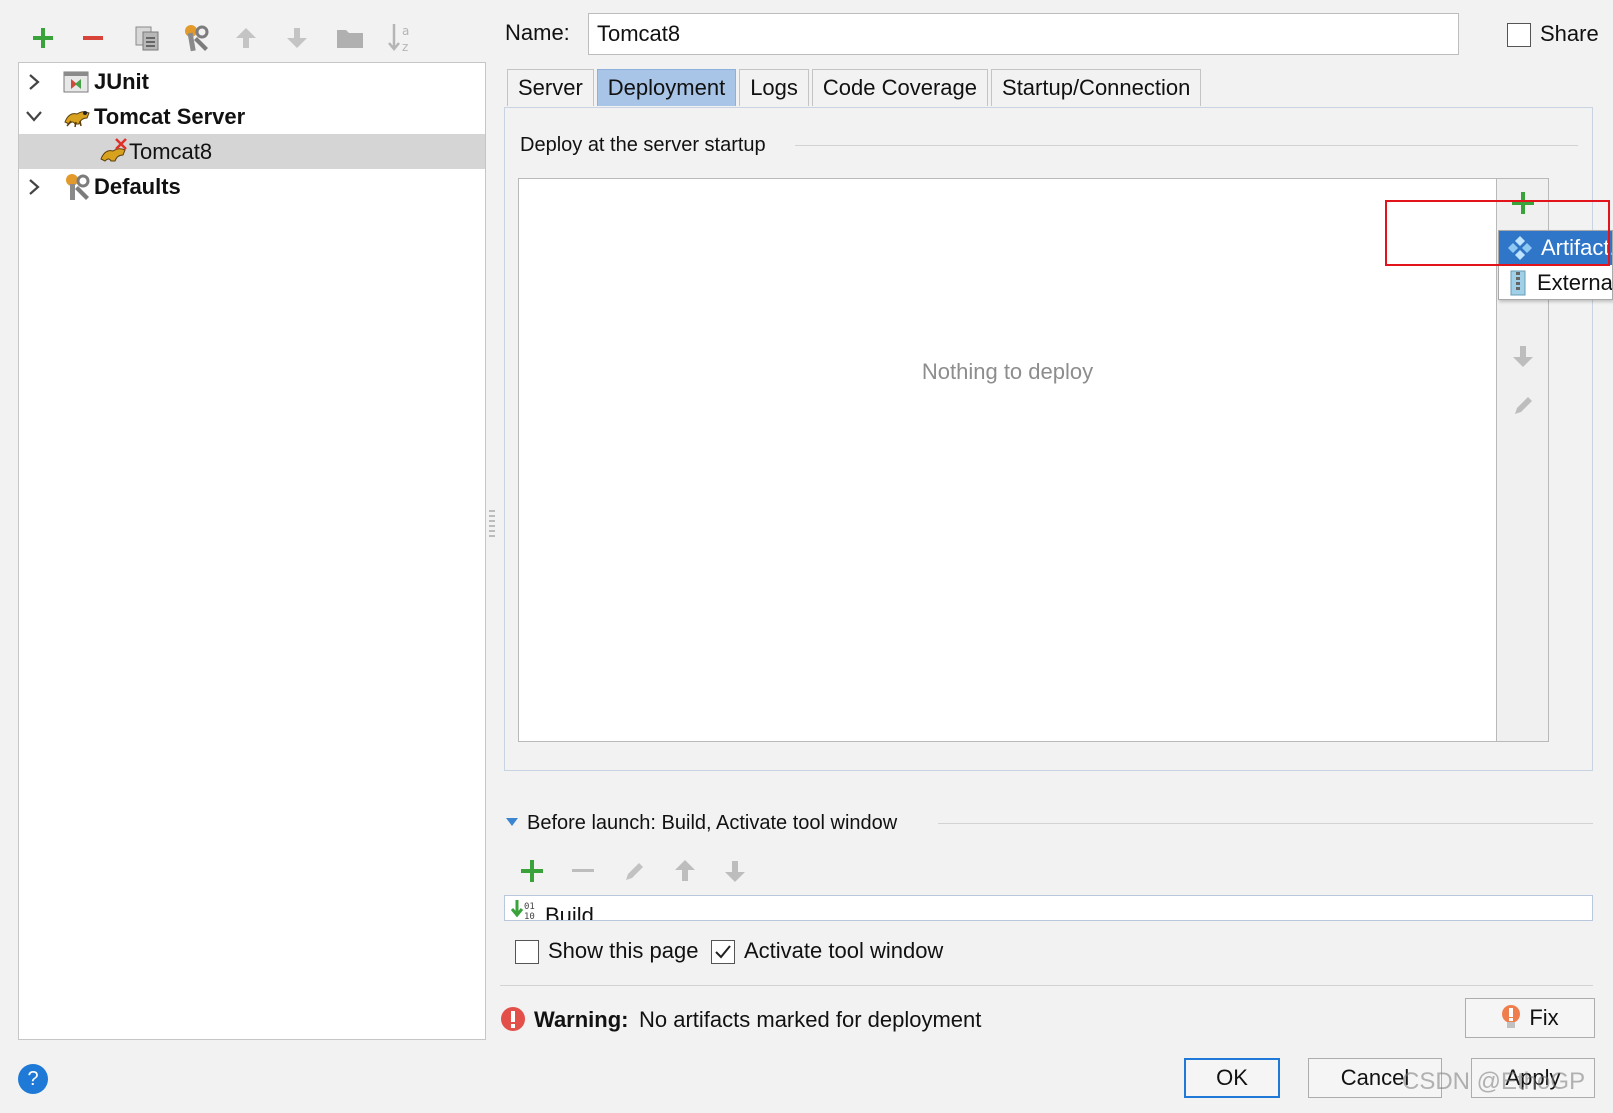 Image resolution: width=1613 pixels, height=1113 pixels. I want to click on build-icon: 0110, so click(523, 910).